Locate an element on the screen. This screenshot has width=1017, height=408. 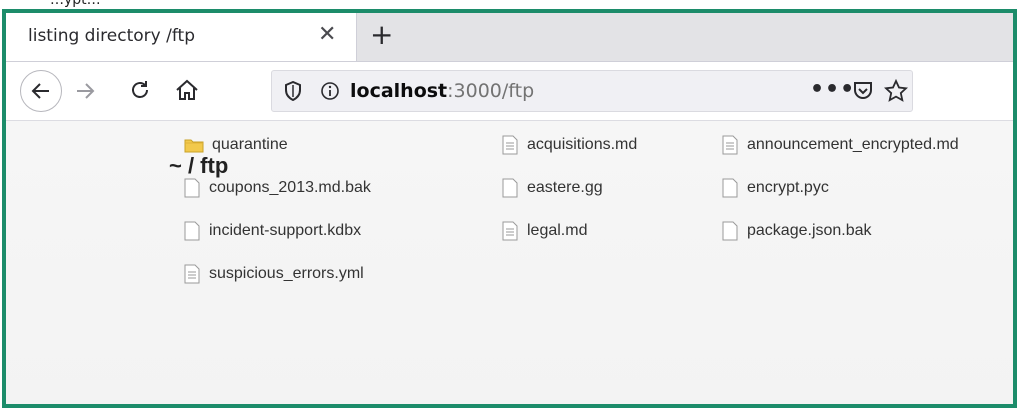
url-host: localhost is located at coordinates (399, 91).